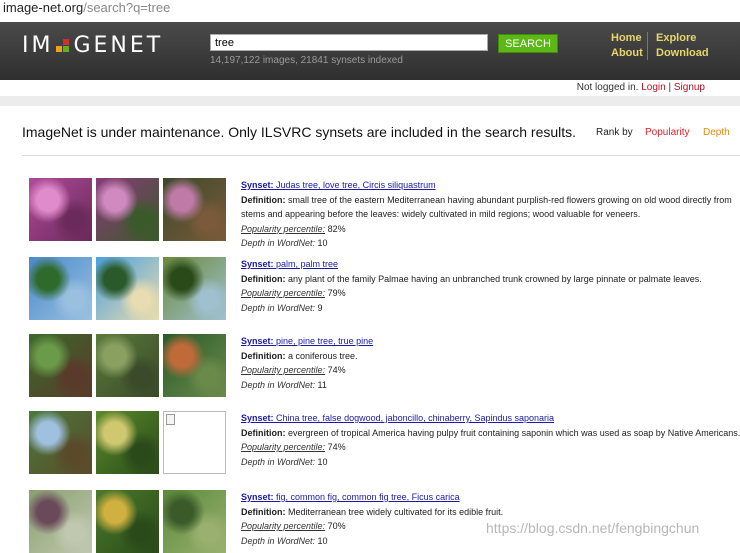 Image resolution: width=740 pixels, height=553 pixels. Describe the element at coordinates (716, 132) in the screenshot. I see `rank-depth-link: Depth` at that location.